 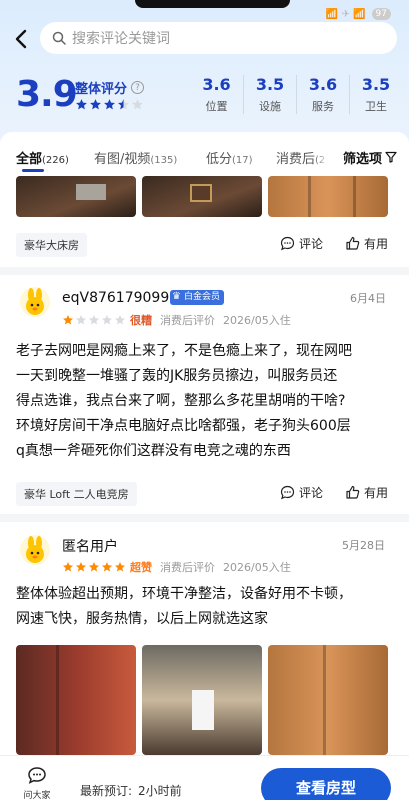 What do you see at coordinates (202, 297) in the screenshot?
I see `member-badge-label: 白金会员` at bounding box center [202, 297].